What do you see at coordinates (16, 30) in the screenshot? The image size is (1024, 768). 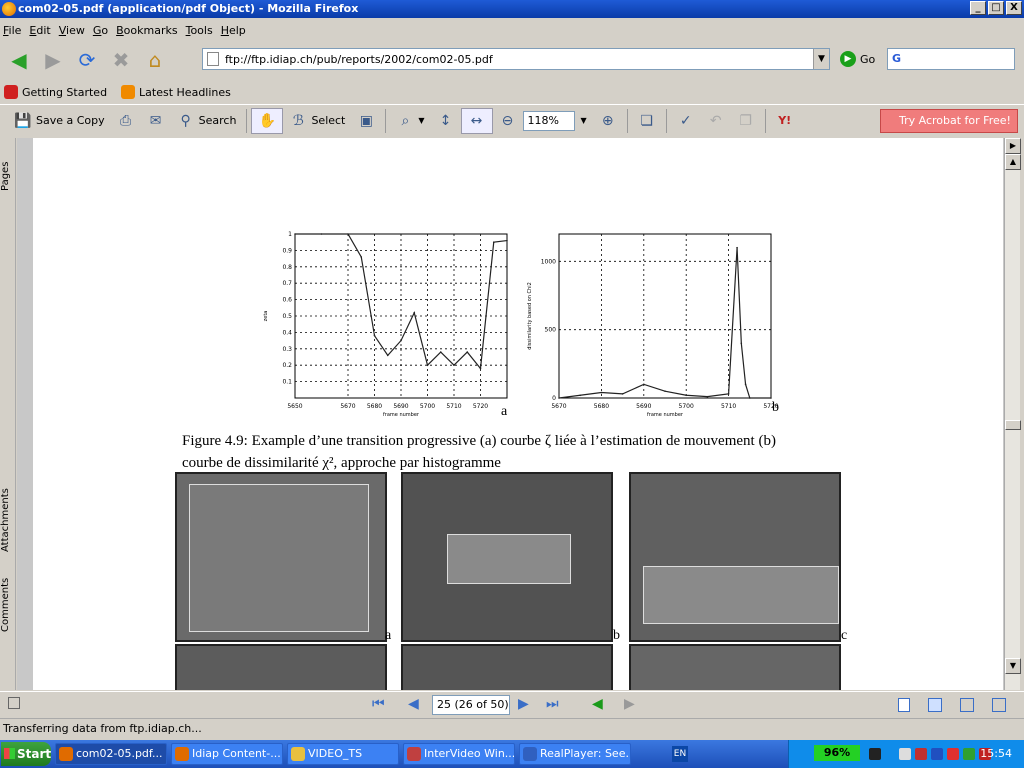 I see `menu-file: File` at bounding box center [16, 30].